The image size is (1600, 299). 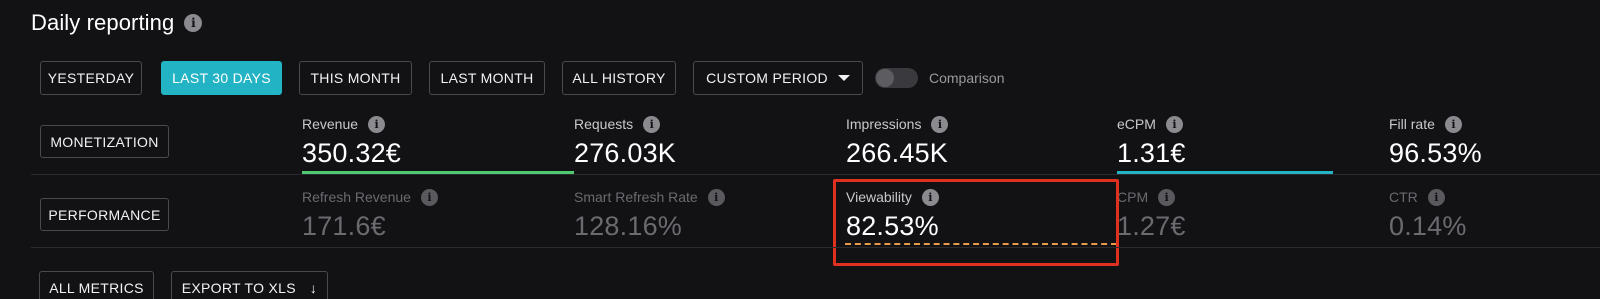 I want to click on period-last-month-button: LAST MONTH, so click(x=487, y=78).